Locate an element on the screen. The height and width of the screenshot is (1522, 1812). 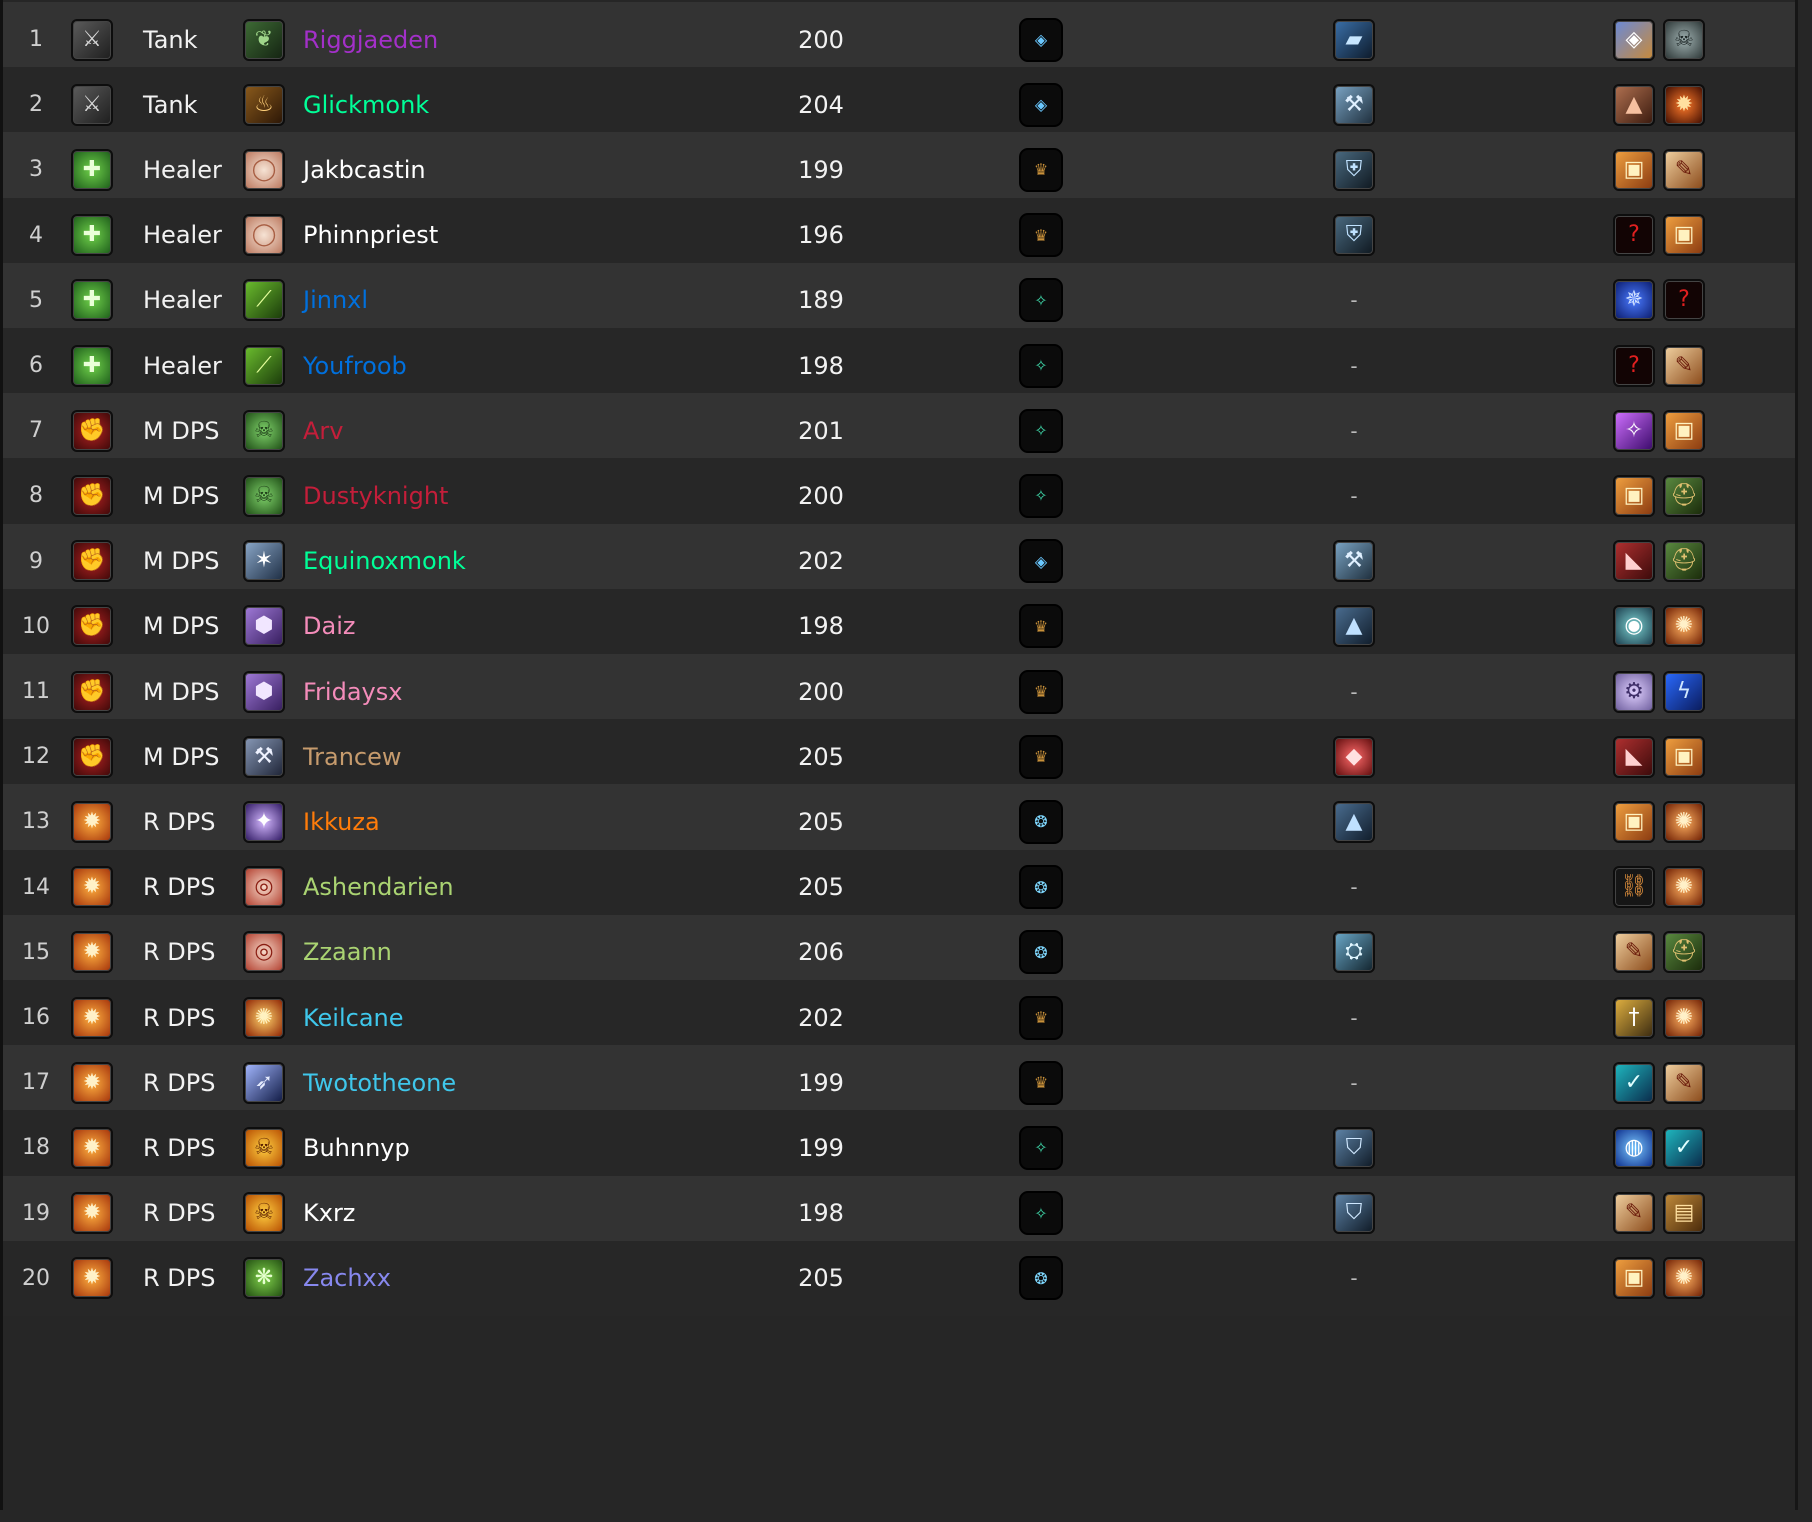
table-row: 2 ⚔ Tank ♨ Glickmonk 204 ◈ ⚒ ▲ ✹ is located at coordinates (899, 105).